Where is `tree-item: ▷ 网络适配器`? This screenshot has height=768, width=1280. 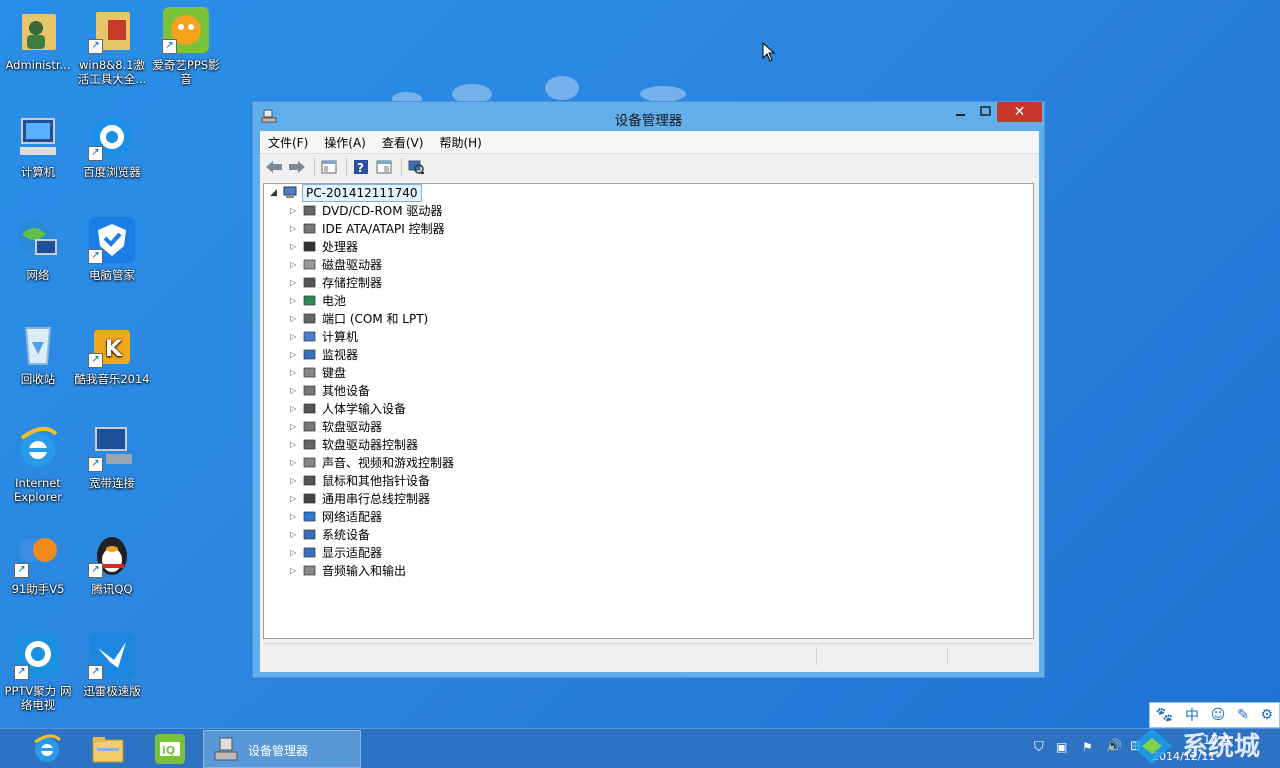 tree-item: ▷ 网络适配器 is located at coordinates (490, 517).